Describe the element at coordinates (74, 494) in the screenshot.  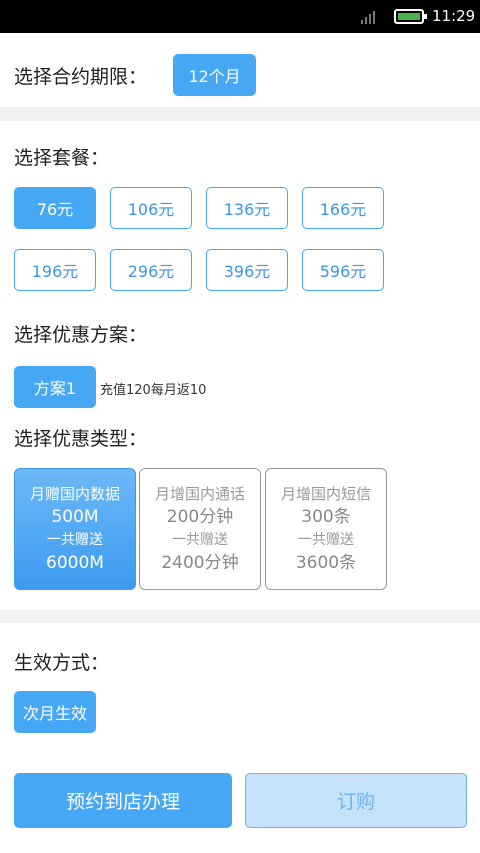
I see `card-title: 月赠国内数据` at that location.